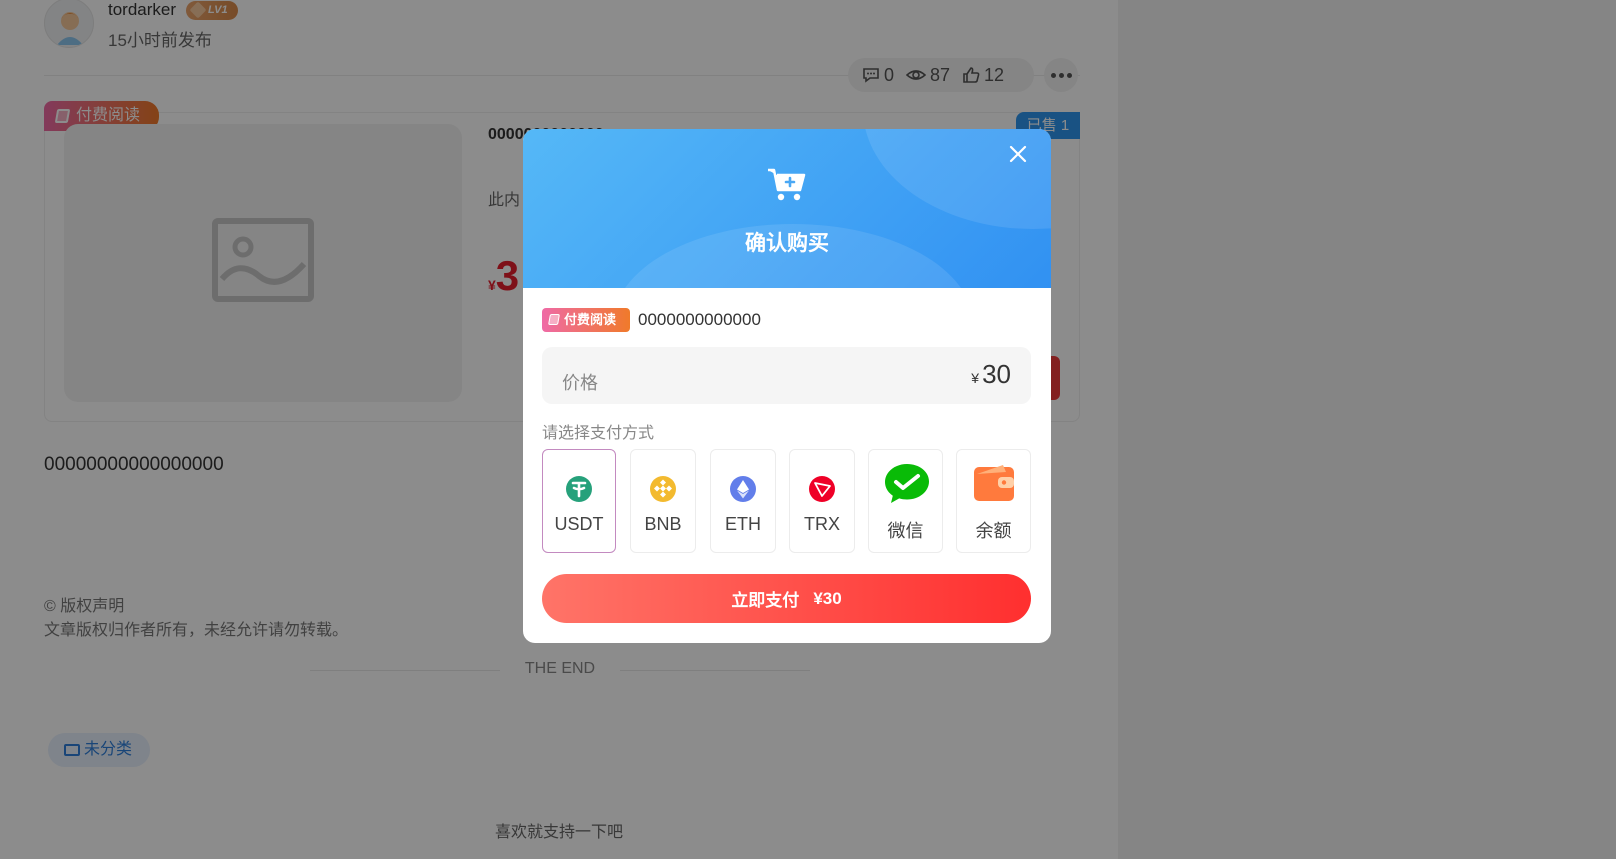 This screenshot has height=859, width=1616. Describe the element at coordinates (765, 600) in the screenshot. I see `pay-now-label: 立即支付` at that location.